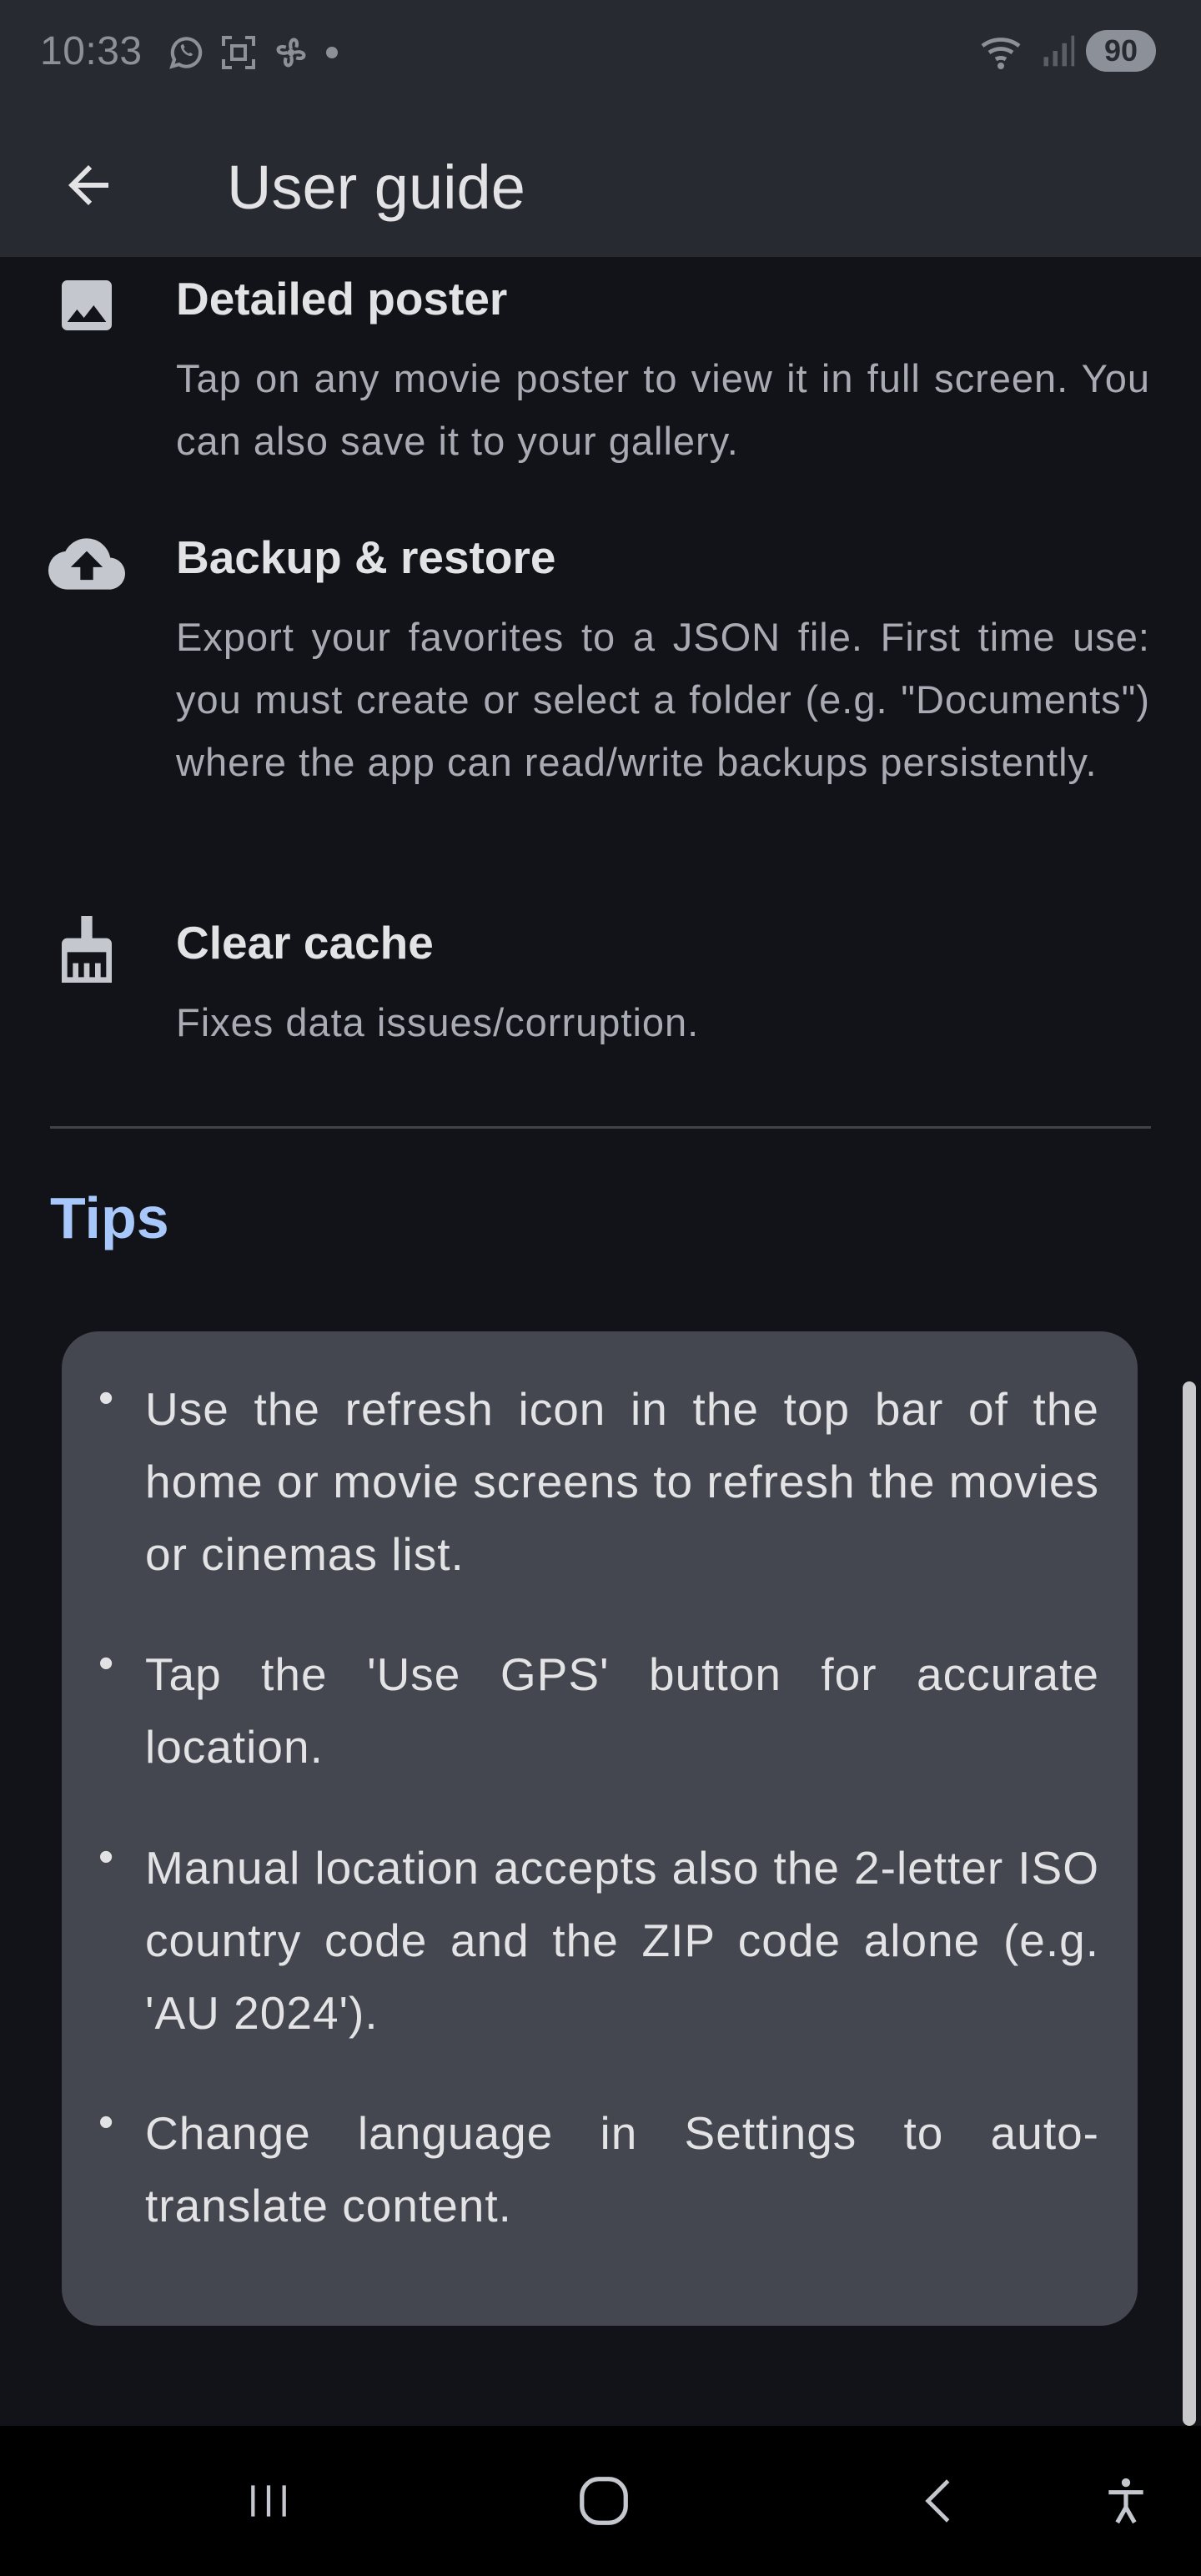 Image resolution: width=1201 pixels, height=2576 pixels. I want to click on battery-indicator: 90, so click(1121, 51).